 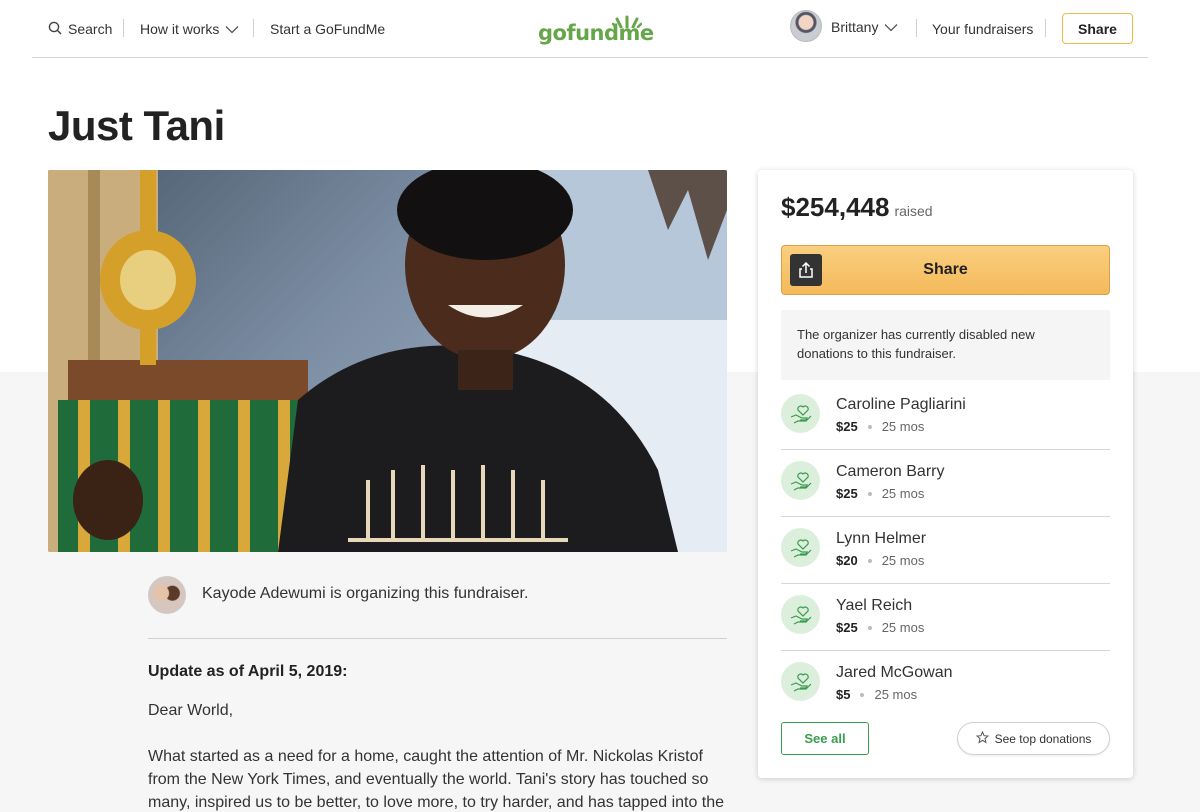 I want to click on story-update-heading: Update as of April 5, 2019:, so click(x=248, y=671).